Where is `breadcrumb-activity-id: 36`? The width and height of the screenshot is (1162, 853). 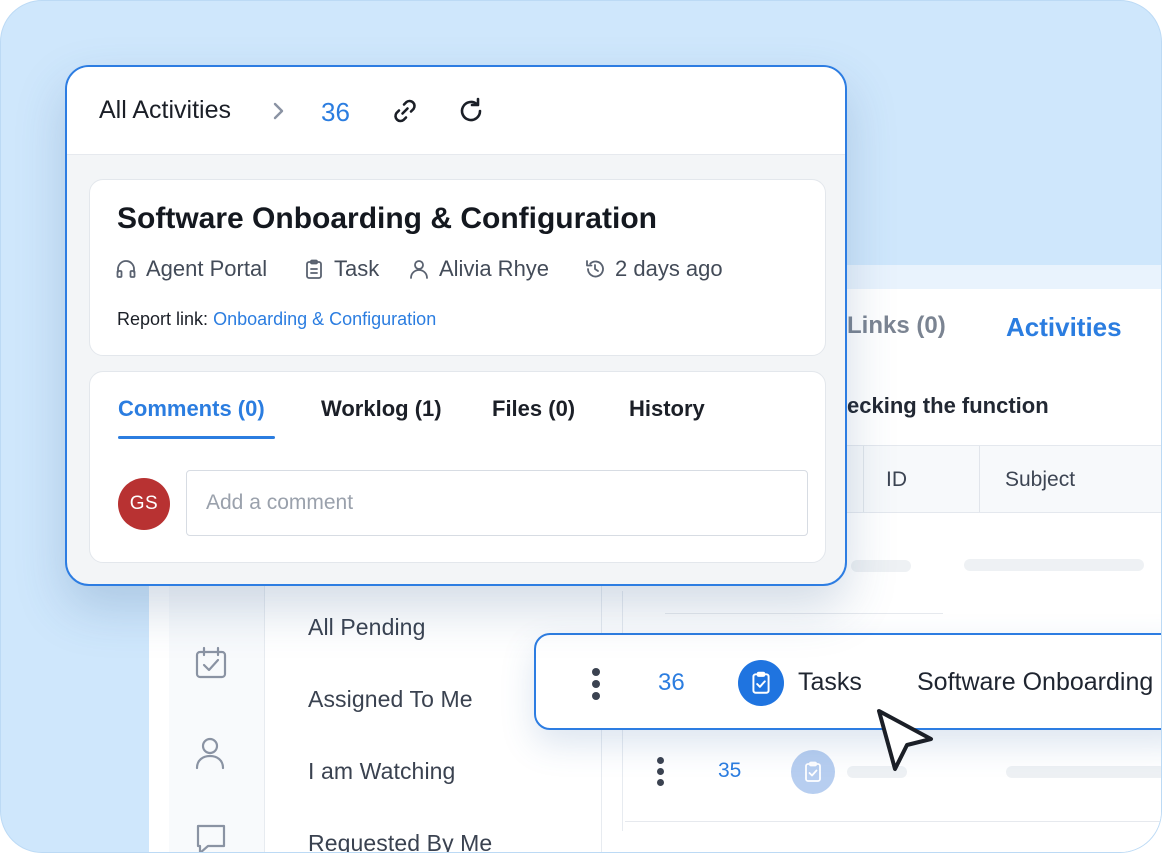
breadcrumb-activity-id: 36 is located at coordinates (335, 112).